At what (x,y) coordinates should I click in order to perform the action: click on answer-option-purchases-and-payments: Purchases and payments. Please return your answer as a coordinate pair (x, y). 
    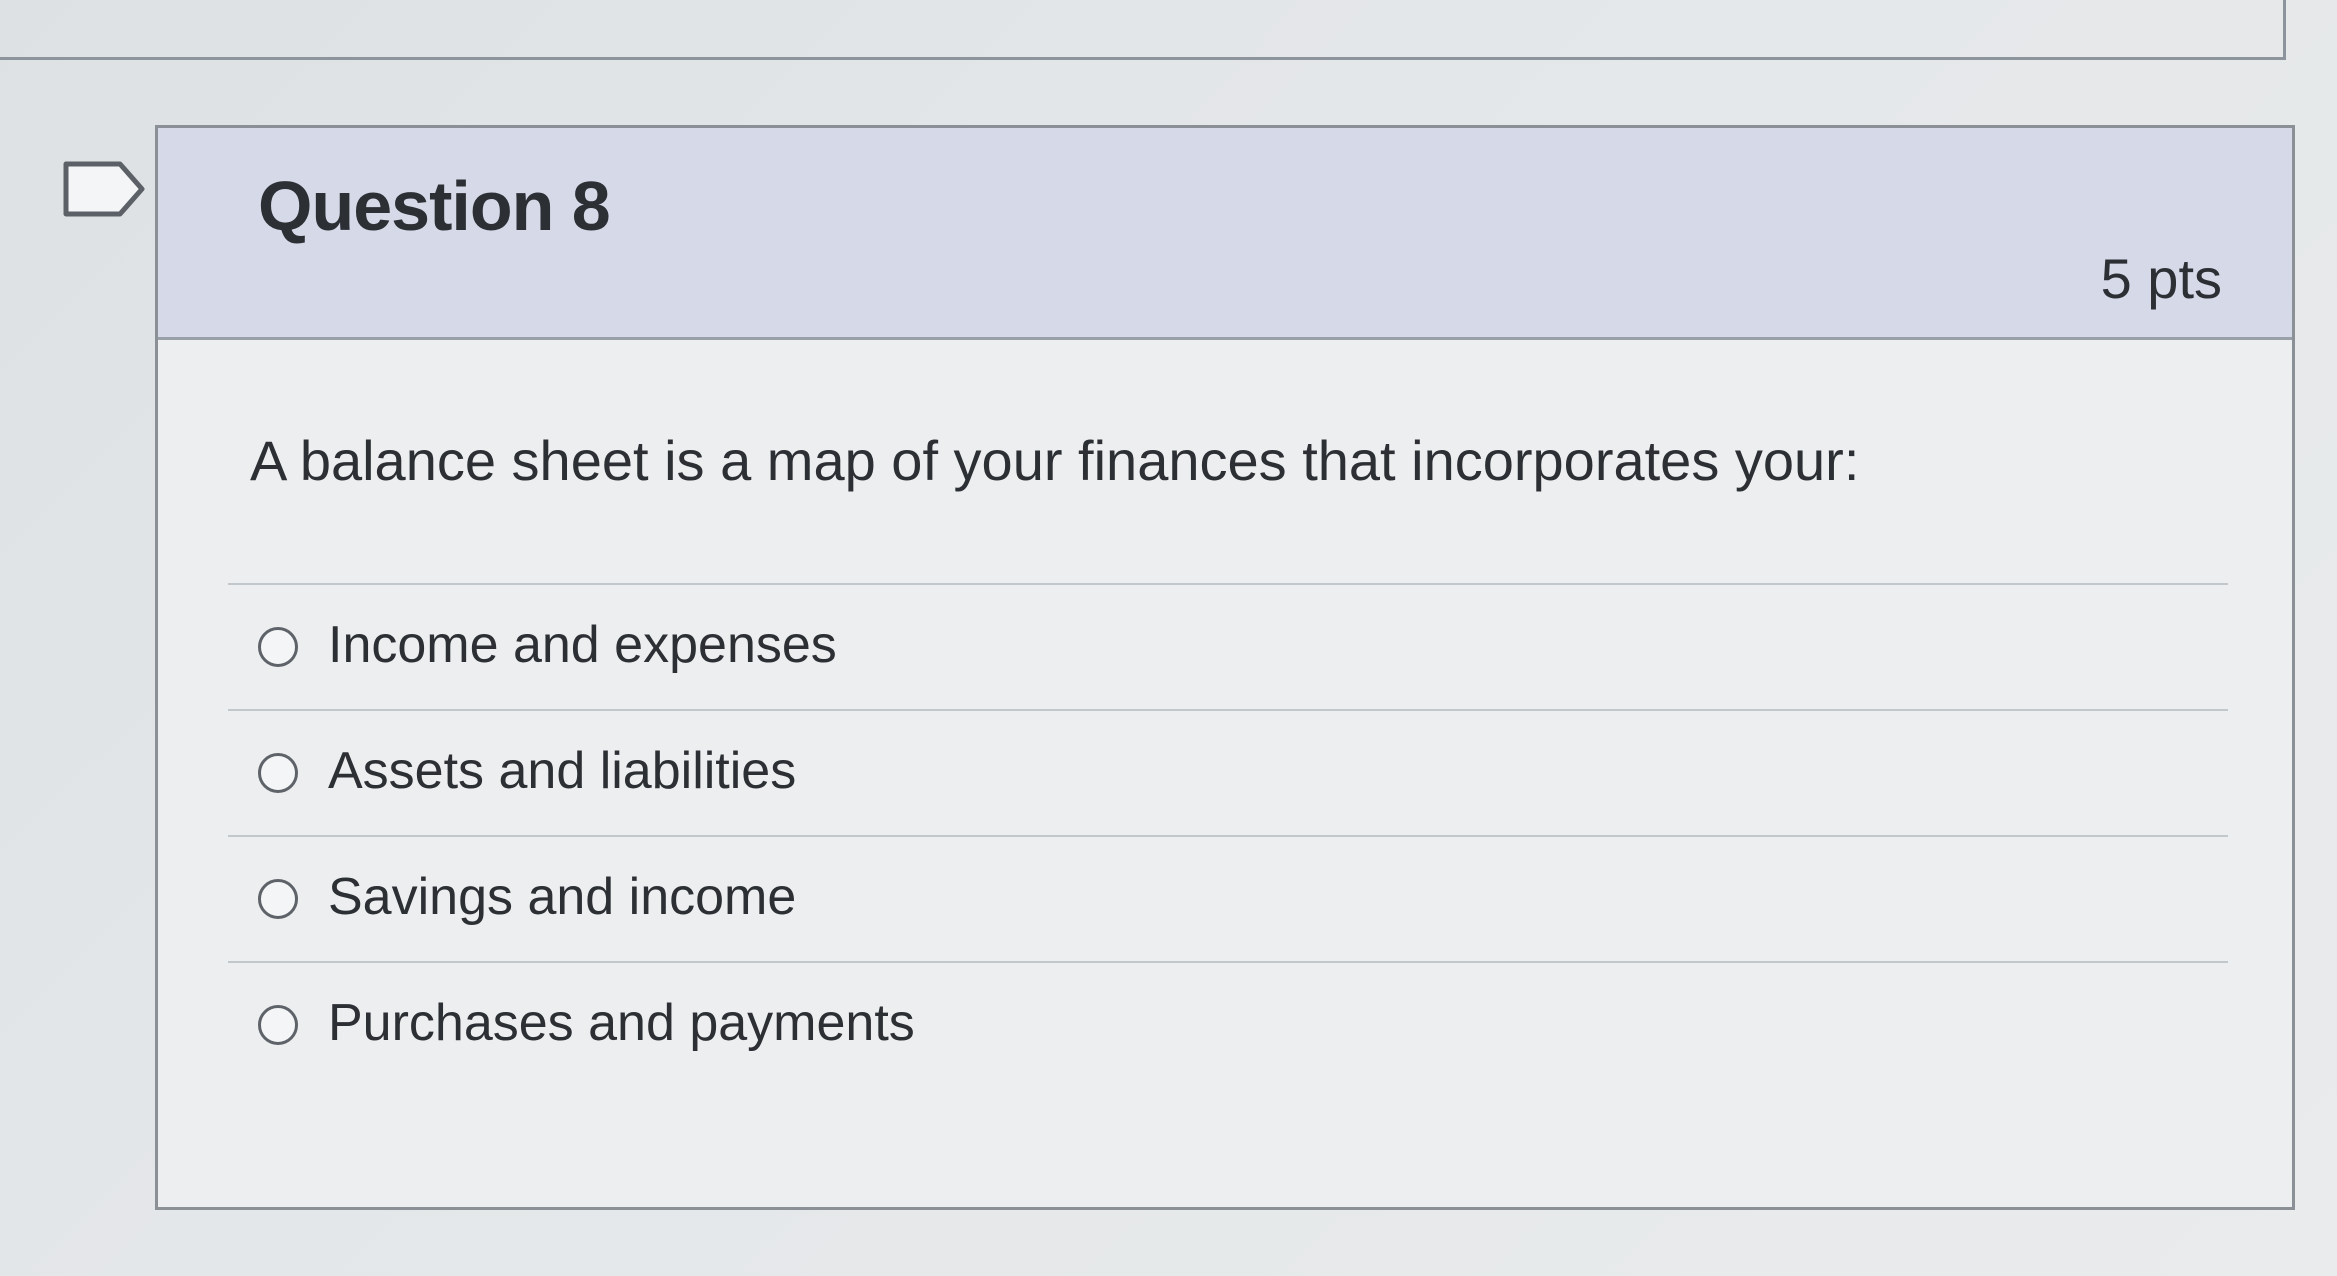
    Looking at the image, I should click on (1228, 1024).